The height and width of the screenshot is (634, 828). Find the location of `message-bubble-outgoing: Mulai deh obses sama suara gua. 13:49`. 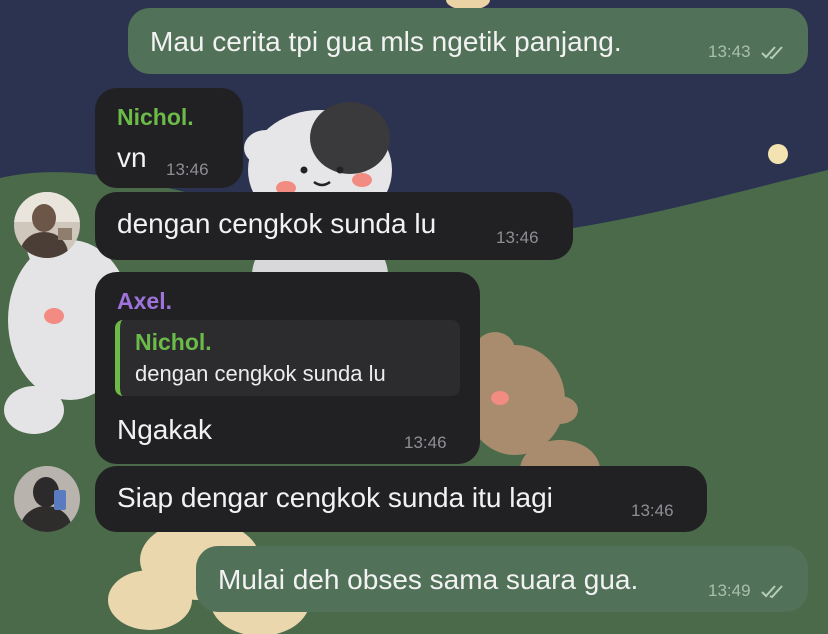

message-bubble-outgoing: Mulai deh obses sama suara gua. 13:49 is located at coordinates (502, 579).